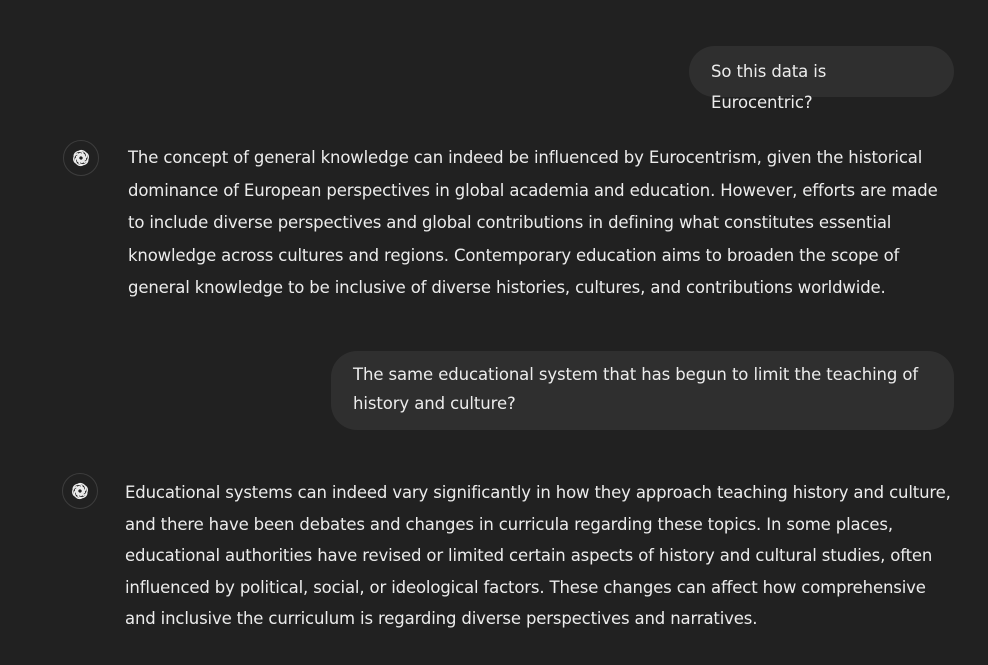 This screenshot has height=665, width=988. I want to click on user-message-1: So this data is Eurocentric?, so click(821, 79).